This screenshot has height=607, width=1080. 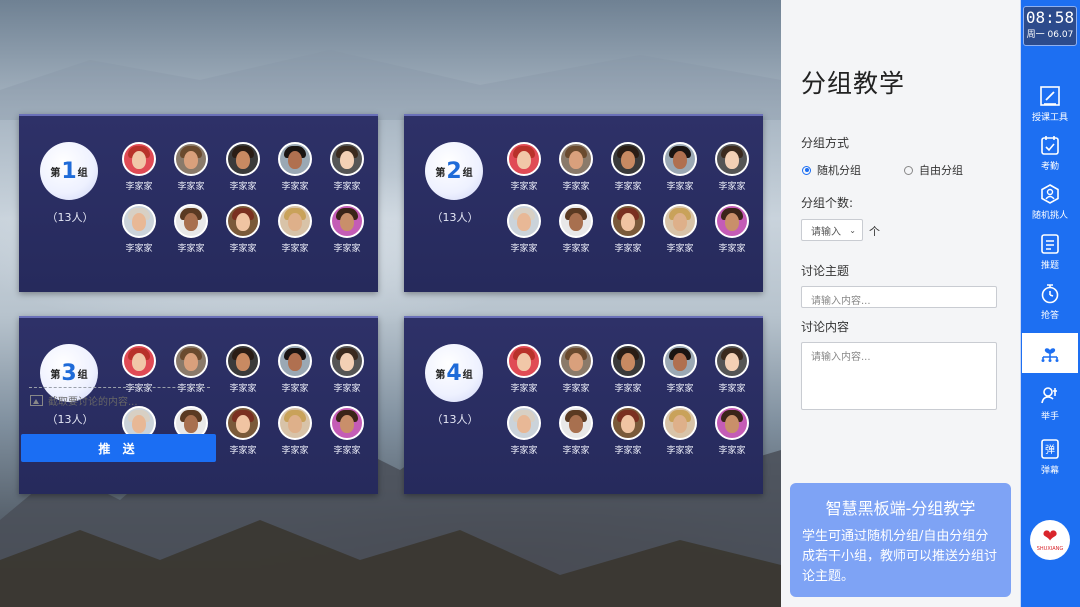 I want to click on group-card-1: 第1组 （13人） 李家家 李家家 李家家 李家家 李家家 李家家 李家家 李家家 李家家 李家家, so click(x=198, y=203).